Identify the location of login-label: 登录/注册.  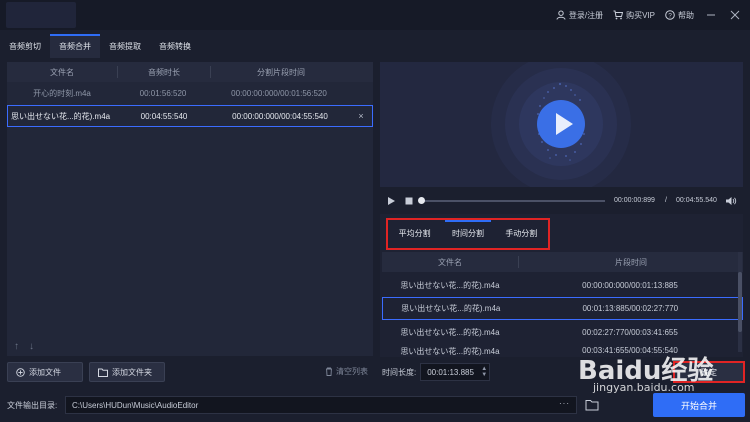
(586, 15).